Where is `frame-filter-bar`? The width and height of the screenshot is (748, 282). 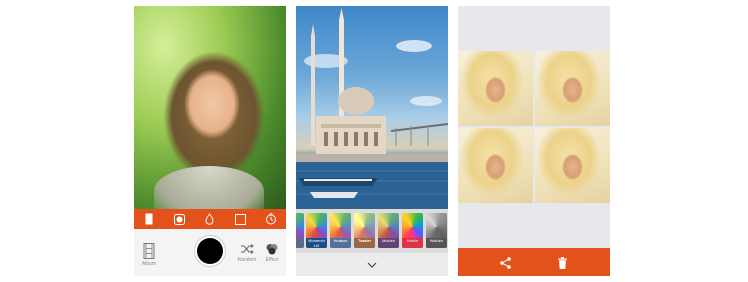 frame-filter-bar is located at coordinates (210, 219).